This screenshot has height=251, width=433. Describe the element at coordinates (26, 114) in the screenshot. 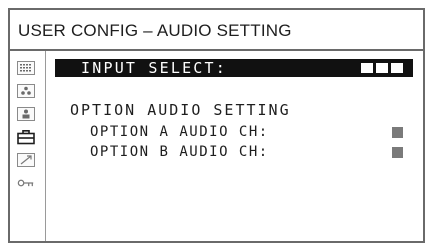

I see `person-icon` at that location.